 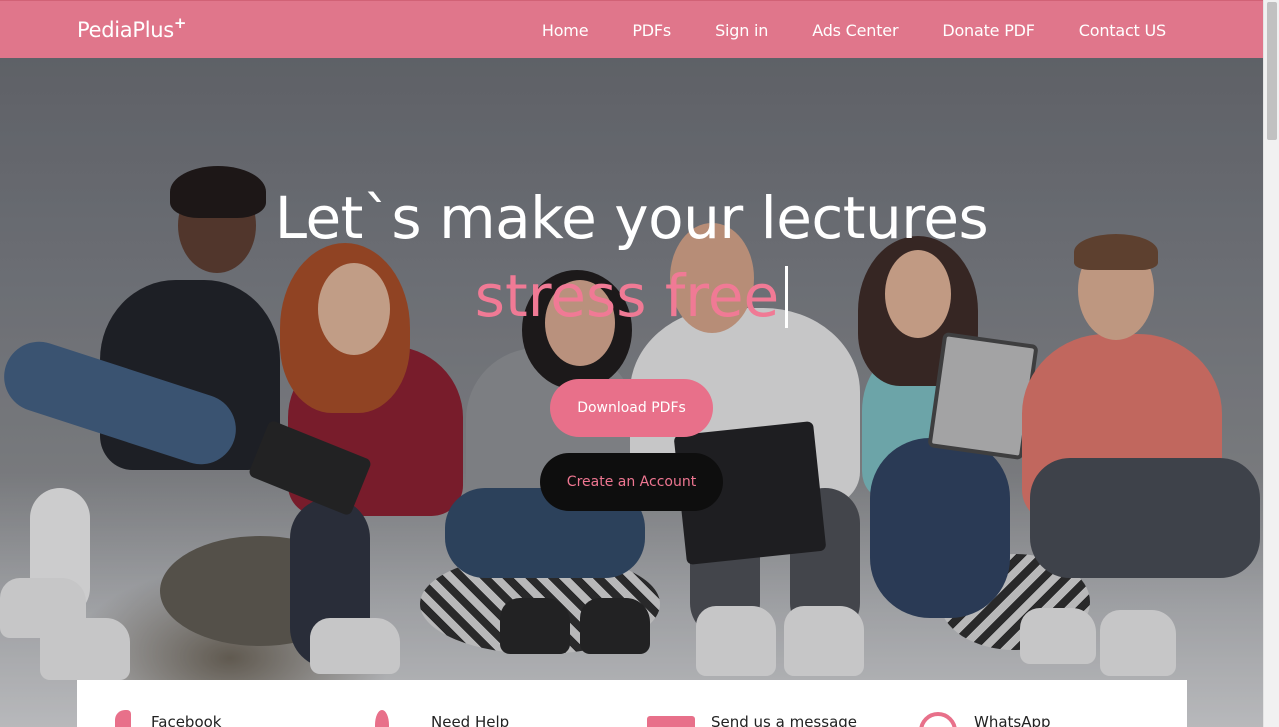 I want to click on facebook-icon, so click(x=123, y=718).